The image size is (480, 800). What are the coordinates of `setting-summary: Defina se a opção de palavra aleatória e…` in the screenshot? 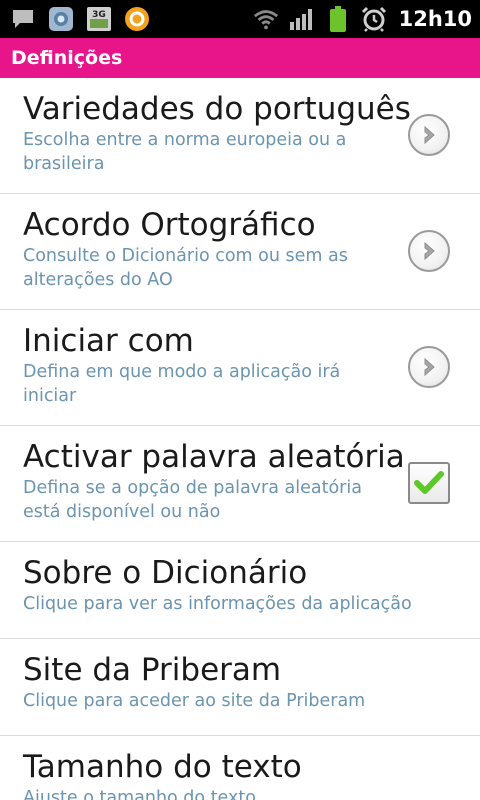 It's located at (192, 500).